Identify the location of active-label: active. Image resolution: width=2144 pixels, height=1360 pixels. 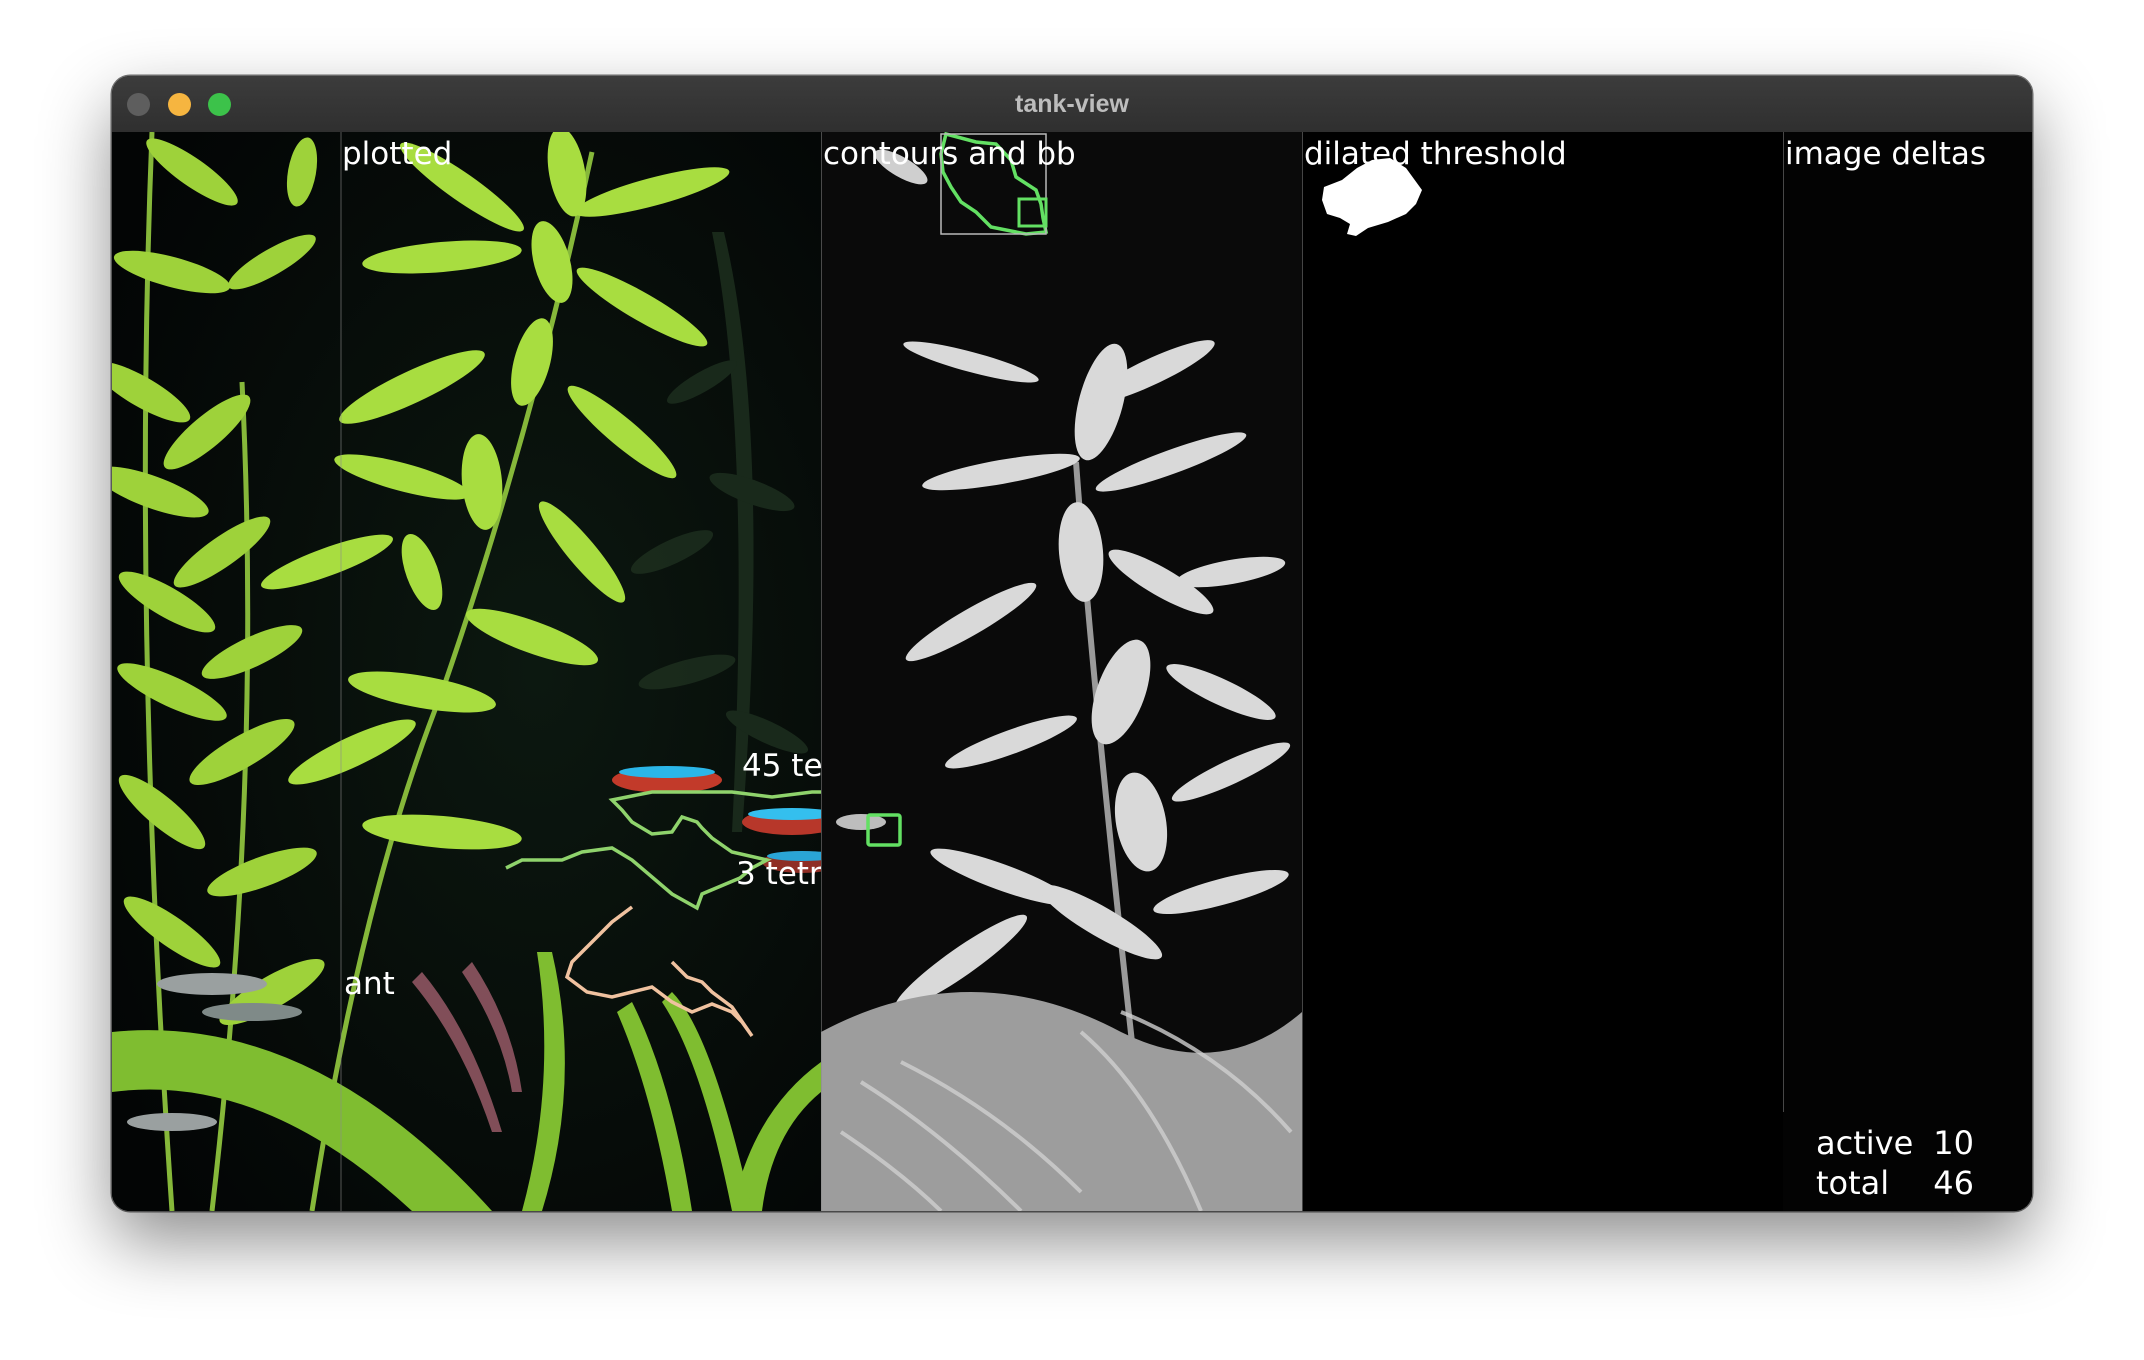
(1865, 1143).